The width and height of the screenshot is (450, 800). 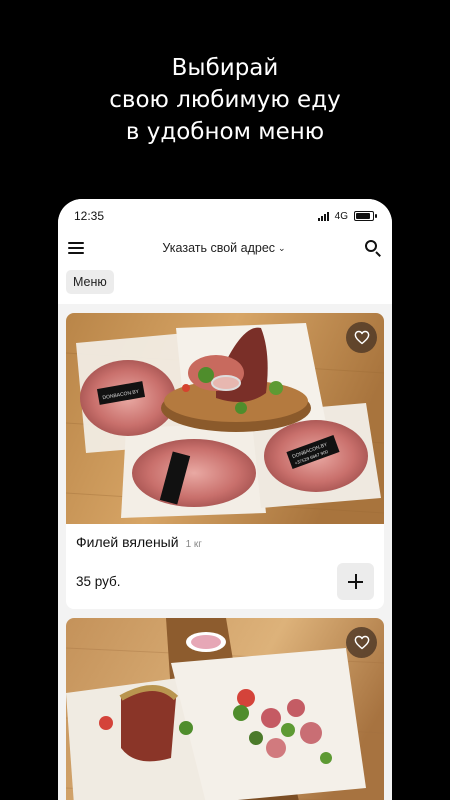 What do you see at coordinates (373, 248) in the screenshot?
I see `search-icon` at bounding box center [373, 248].